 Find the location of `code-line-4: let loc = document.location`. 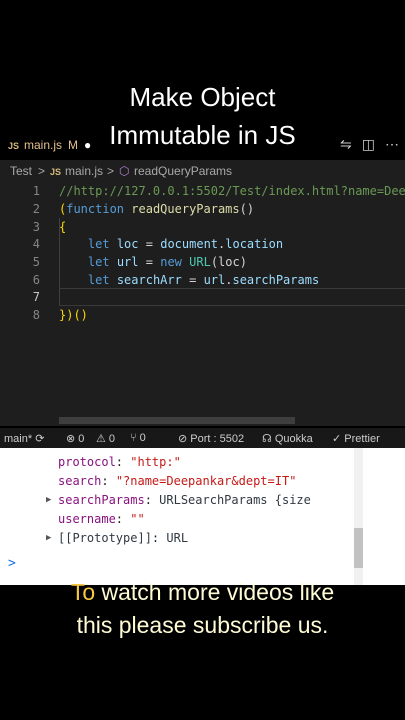

code-line-4: let loc = document.location is located at coordinates (185, 244).